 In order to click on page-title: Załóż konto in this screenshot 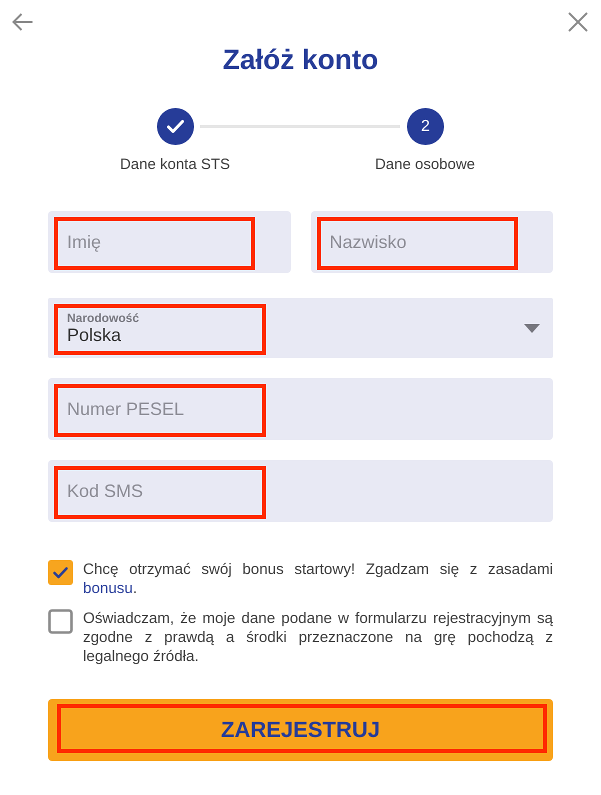, I will do `click(300, 60)`.